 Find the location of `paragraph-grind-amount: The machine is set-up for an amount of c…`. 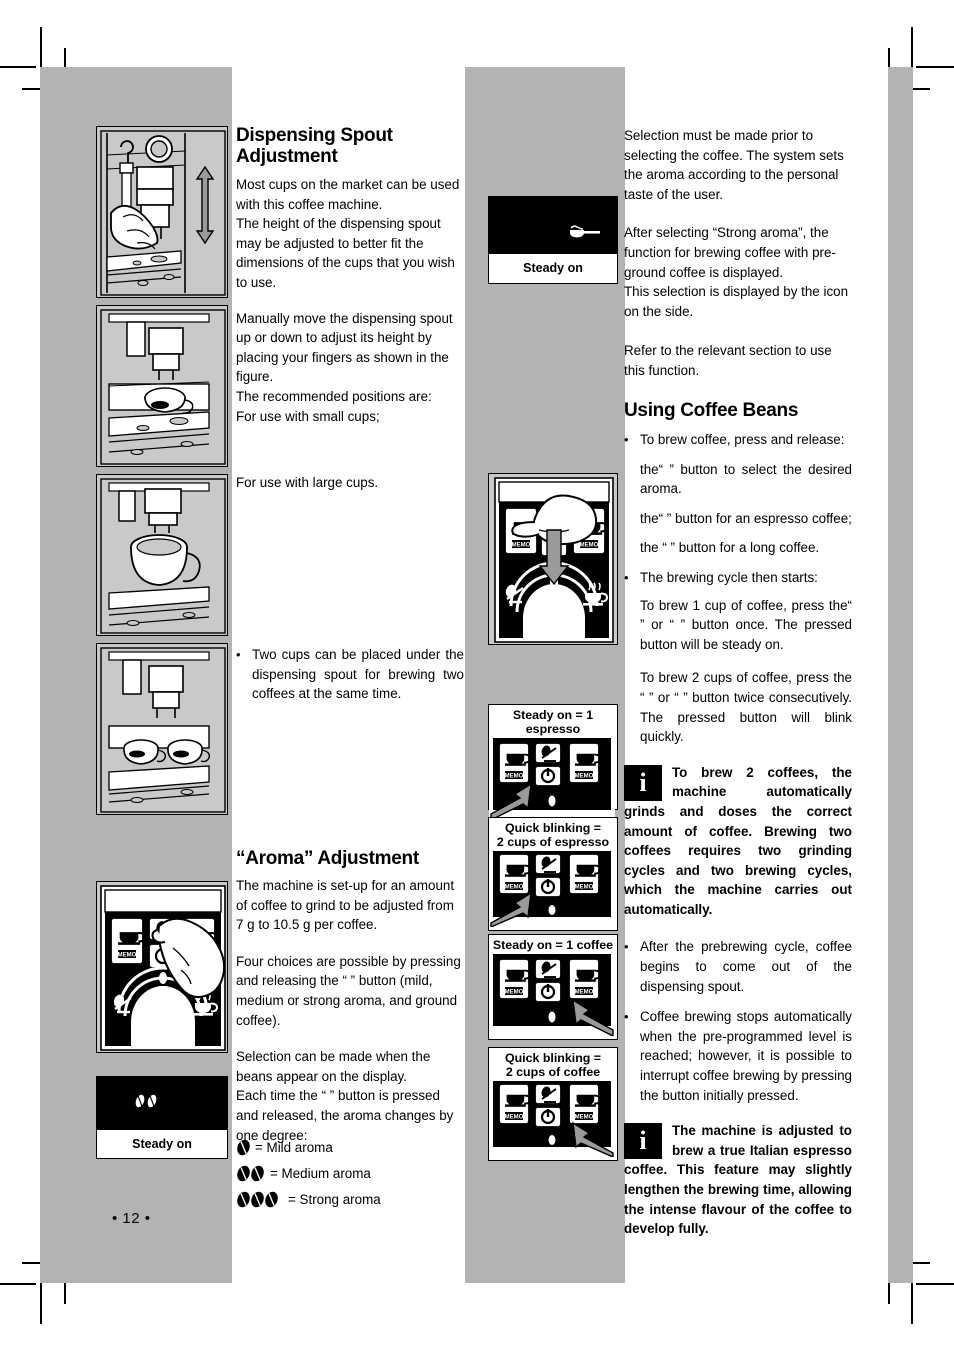

paragraph-grind-amount: The machine is set-up for an amount of c… is located at coordinates (345, 905).